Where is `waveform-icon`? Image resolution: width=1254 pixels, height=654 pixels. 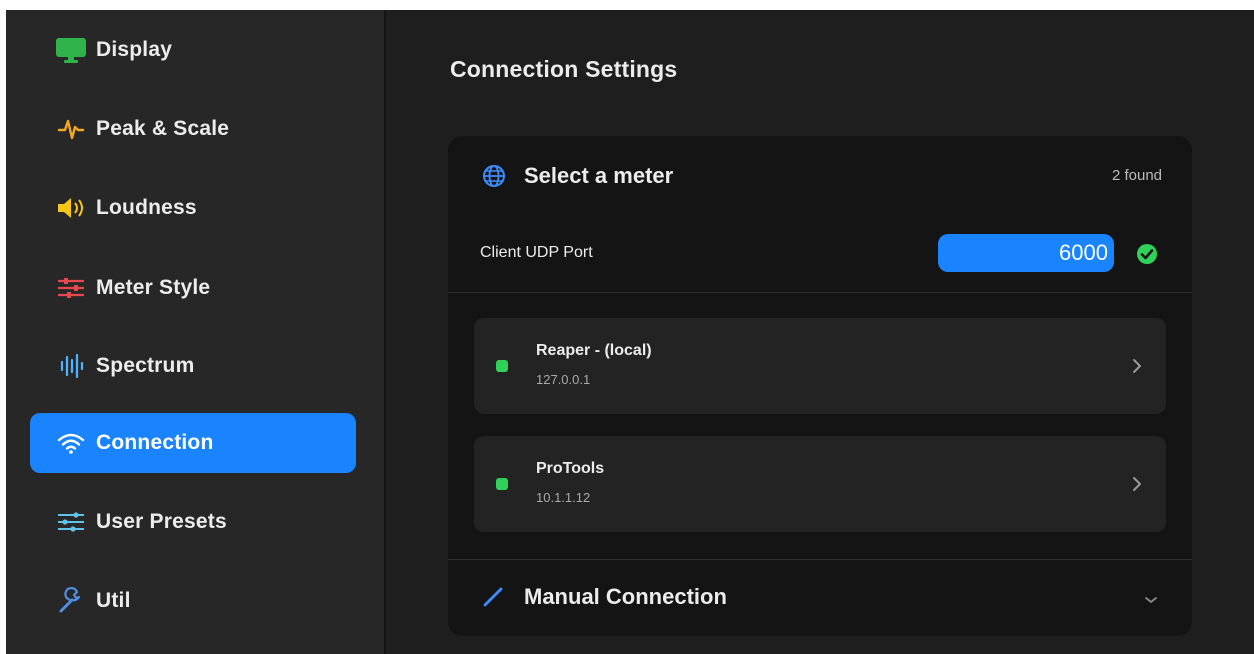 waveform-icon is located at coordinates (71, 129).